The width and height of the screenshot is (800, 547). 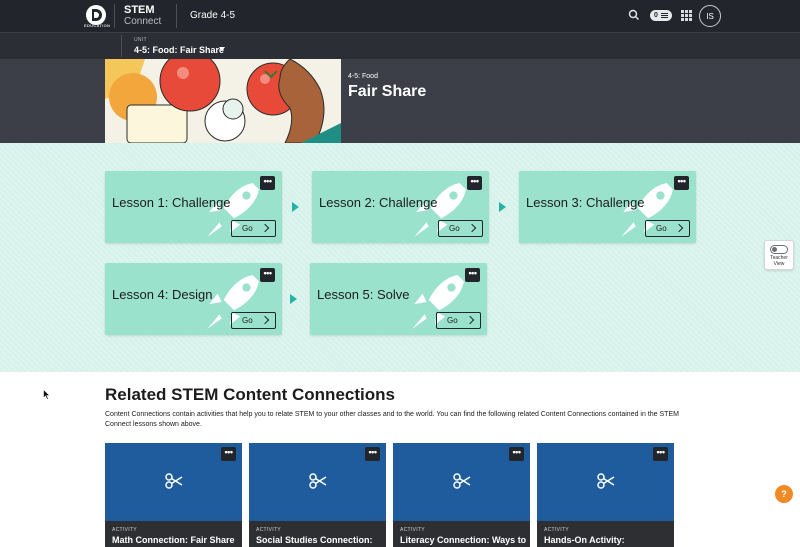 What do you see at coordinates (47, 394) in the screenshot?
I see `mouse-cursor-icon` at bounding box center [47, 394].